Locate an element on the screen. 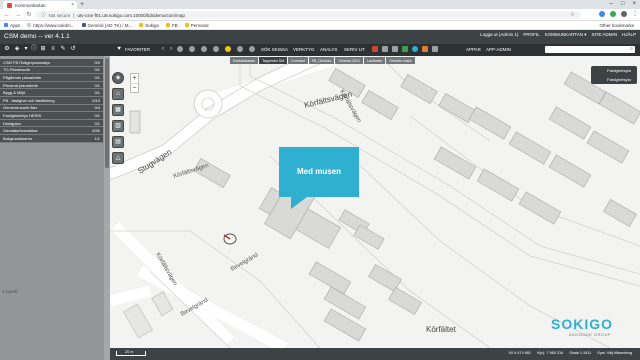 The image size is (640, 360). scroll-thumb is located at coordinates (107, 113).